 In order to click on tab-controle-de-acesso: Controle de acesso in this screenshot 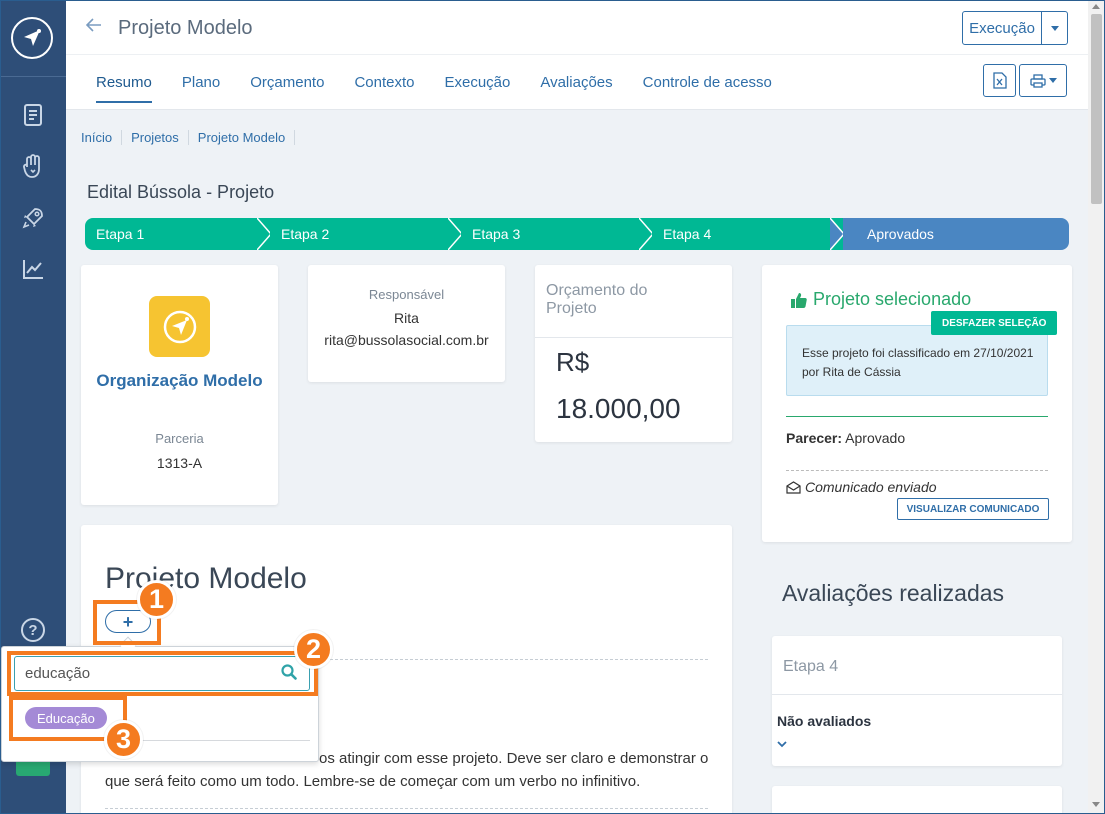, I will do `click(707, 88)`.